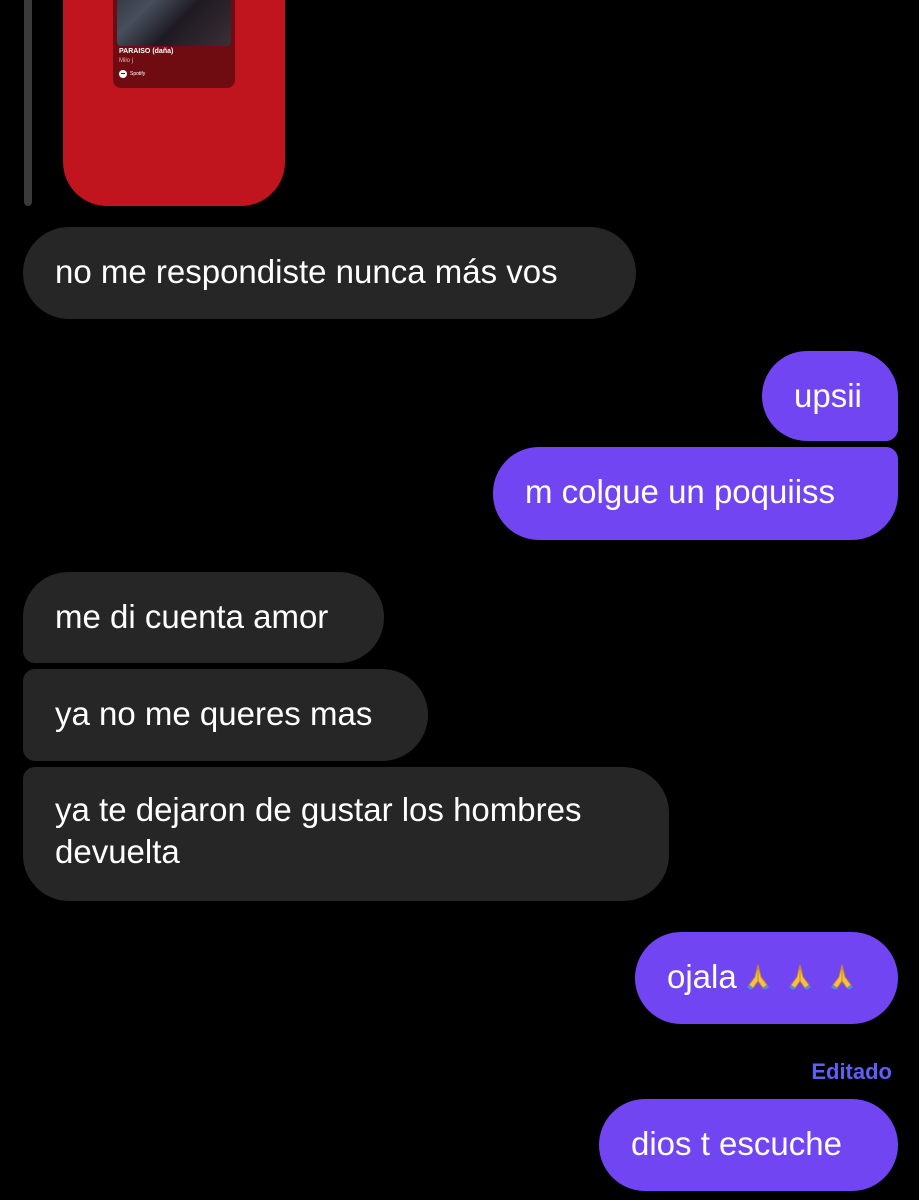  I want to click on shared-song-card: PARAISO (daña) Milo j Spotify, so click(174, 103).